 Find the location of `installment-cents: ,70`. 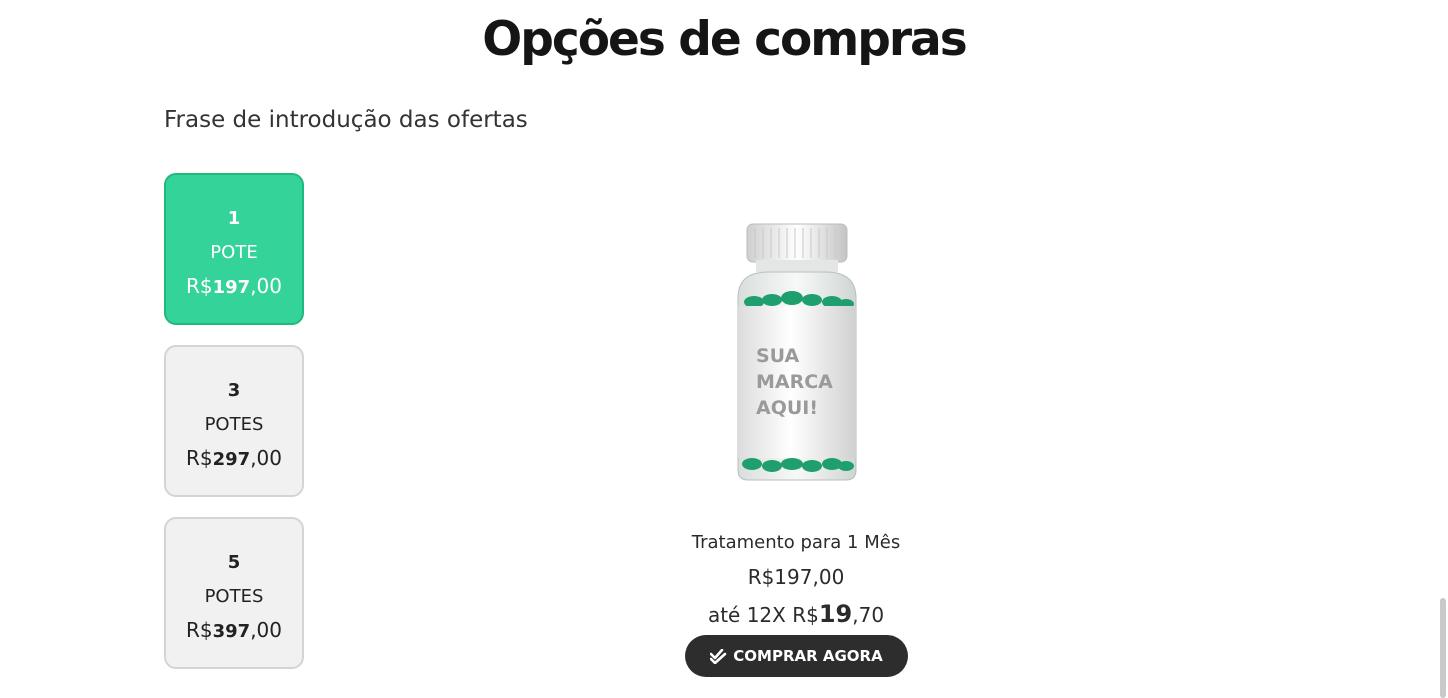

installment-cents: ,70 is located at coordinates (868, 615).